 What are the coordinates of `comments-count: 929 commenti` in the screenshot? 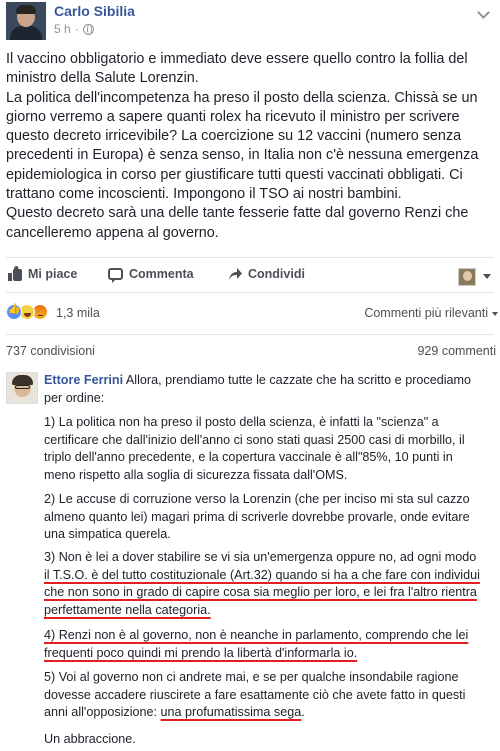 It's located at (456, 351).